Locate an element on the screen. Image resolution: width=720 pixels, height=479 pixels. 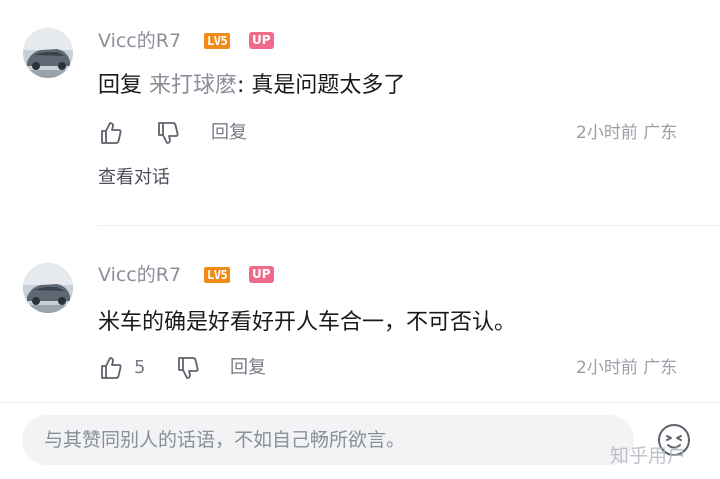
reply-prefix: 回复 is located at coordinates (120, 85).